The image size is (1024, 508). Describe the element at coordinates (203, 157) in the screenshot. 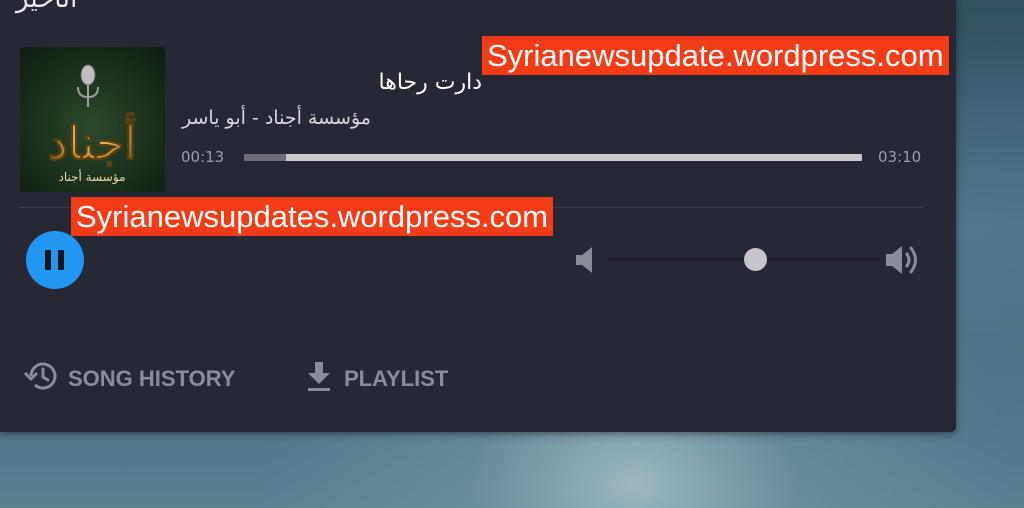

I see `elapsed-time: 00:13` at that location.